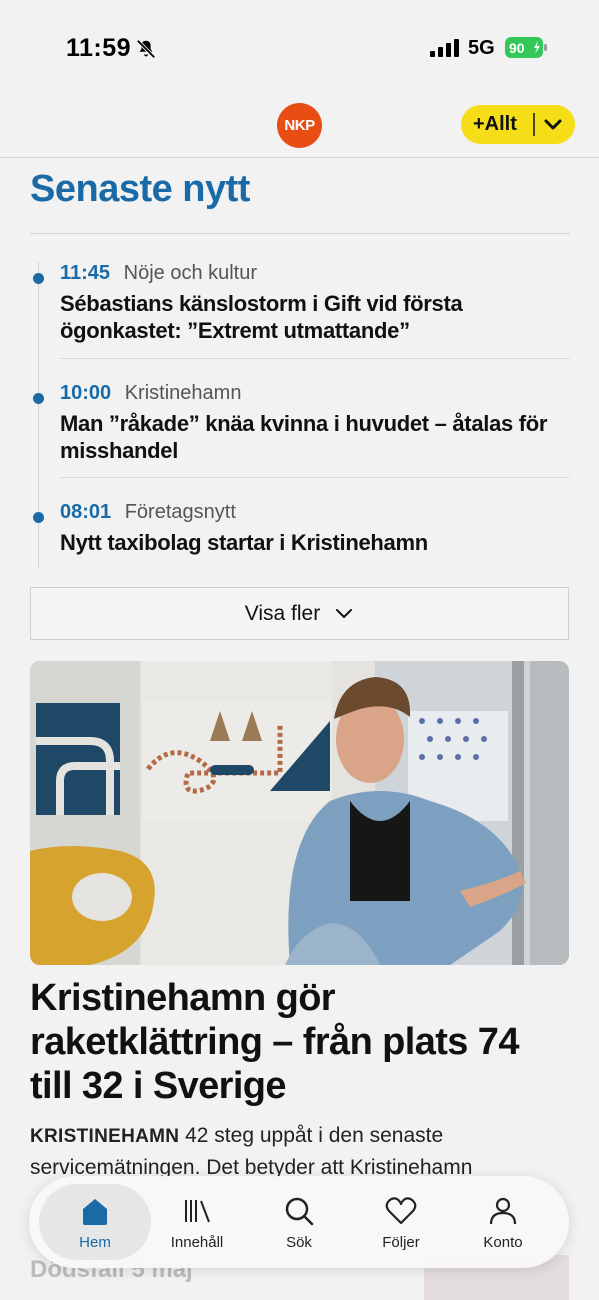 The width and height of the screenshot is (599, 1300). Describe the element at coordinates (518, 124) in the screenshot. I see `plus-all-button: +Allt` at that location.